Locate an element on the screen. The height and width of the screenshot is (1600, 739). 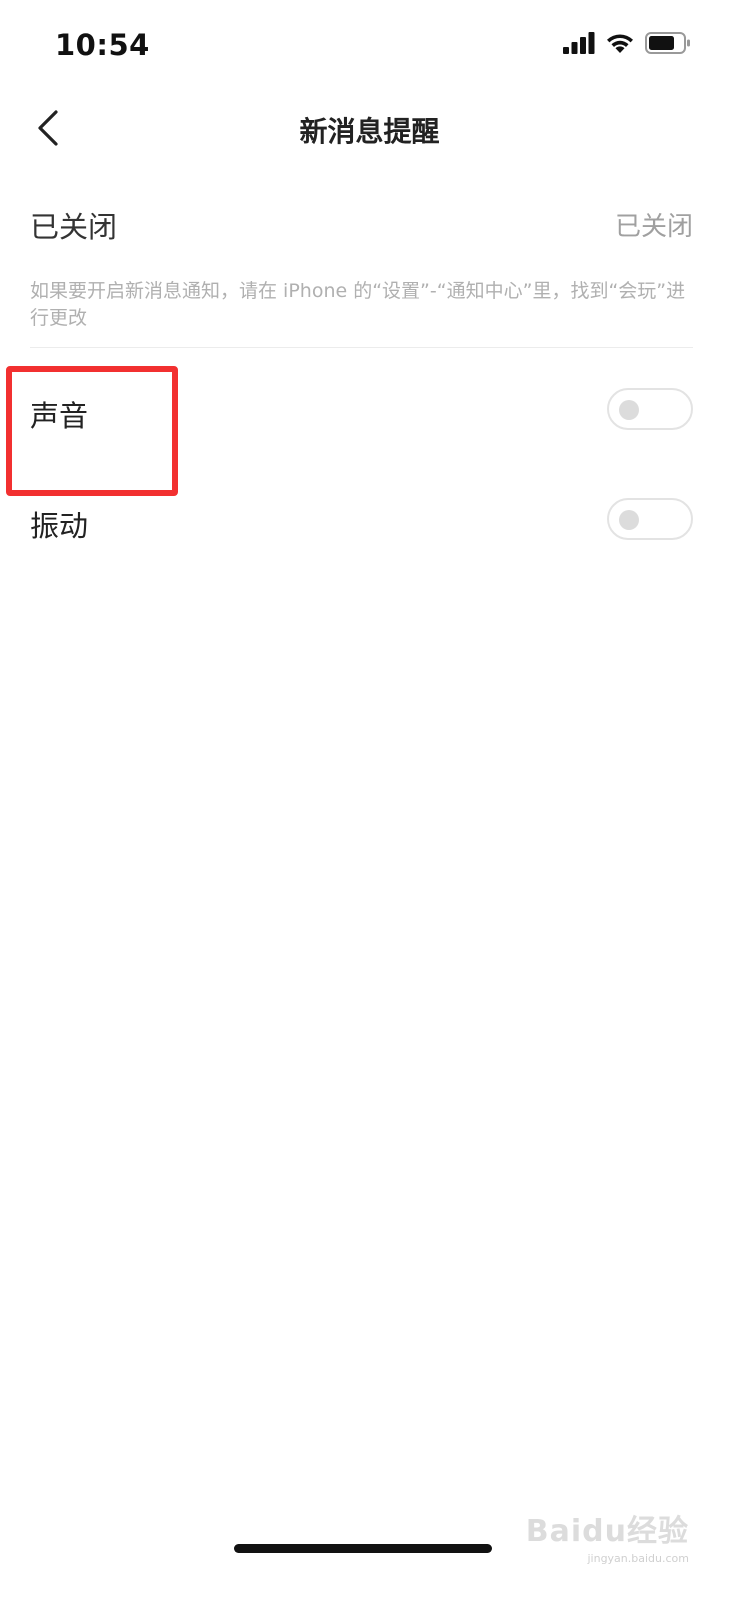
battery-icon is located at coordinates (667, 43).